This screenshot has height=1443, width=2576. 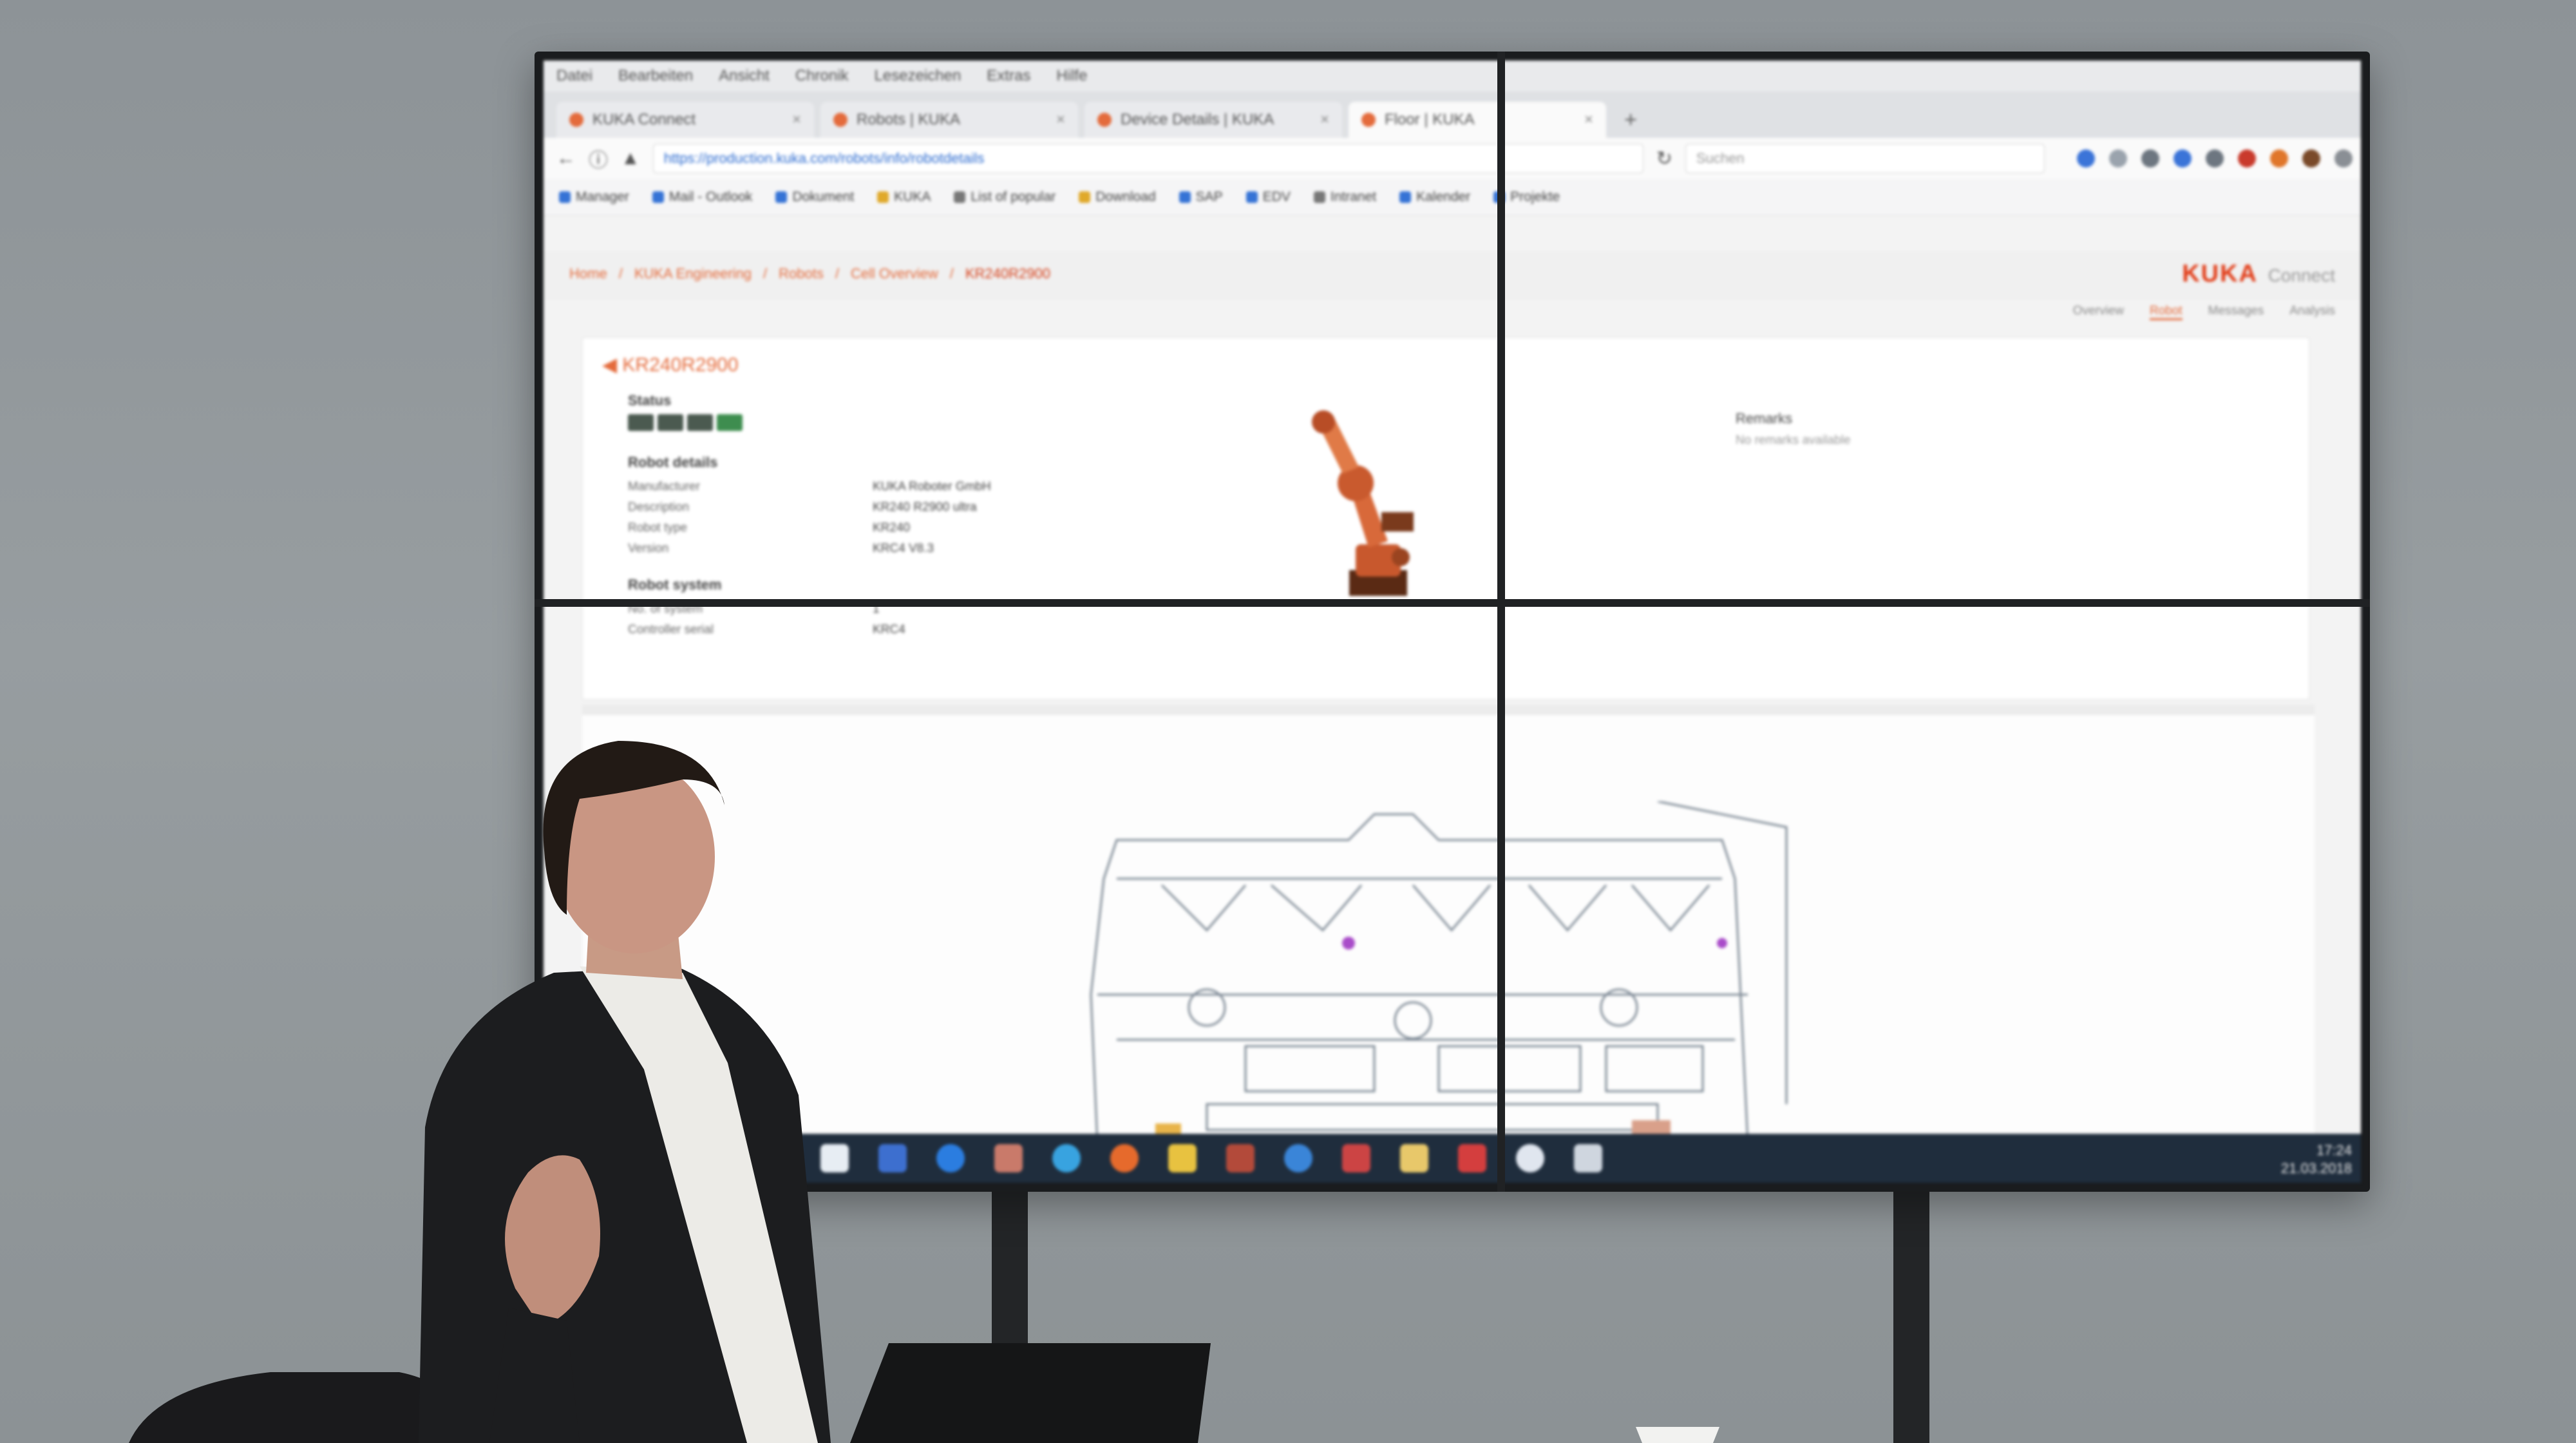 What do you see at coordinates (1452, 603) in the screenshot?
I see `wall-bezel-horizontal` at bounding box center [1452, 603].